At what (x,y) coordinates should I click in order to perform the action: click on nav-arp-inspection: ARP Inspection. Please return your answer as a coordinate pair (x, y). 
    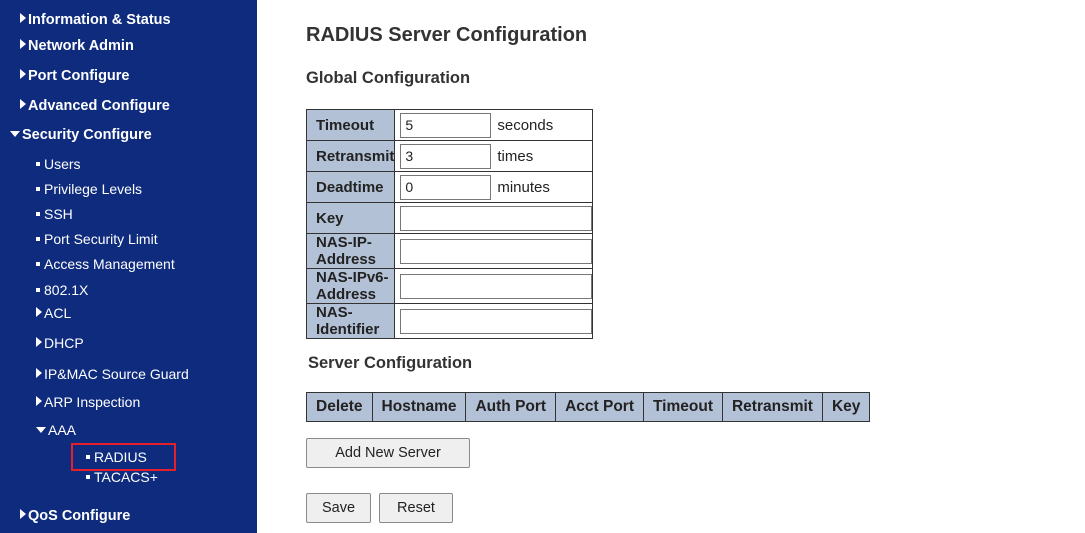
    Looking at the image, I should click on (88, 402).